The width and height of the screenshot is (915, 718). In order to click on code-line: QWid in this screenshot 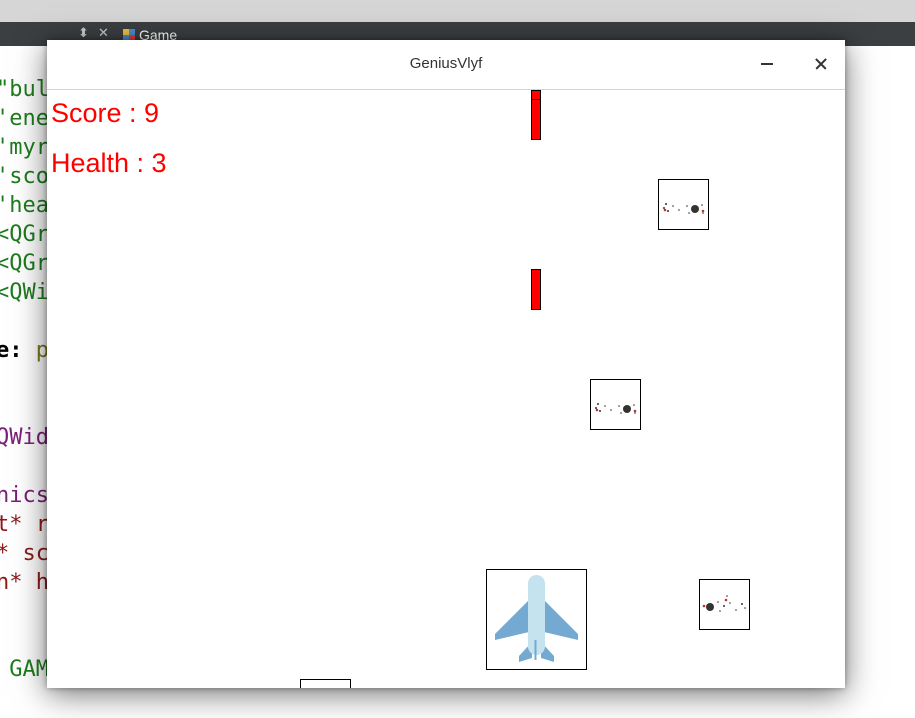, I will do `click(24, 437)`.